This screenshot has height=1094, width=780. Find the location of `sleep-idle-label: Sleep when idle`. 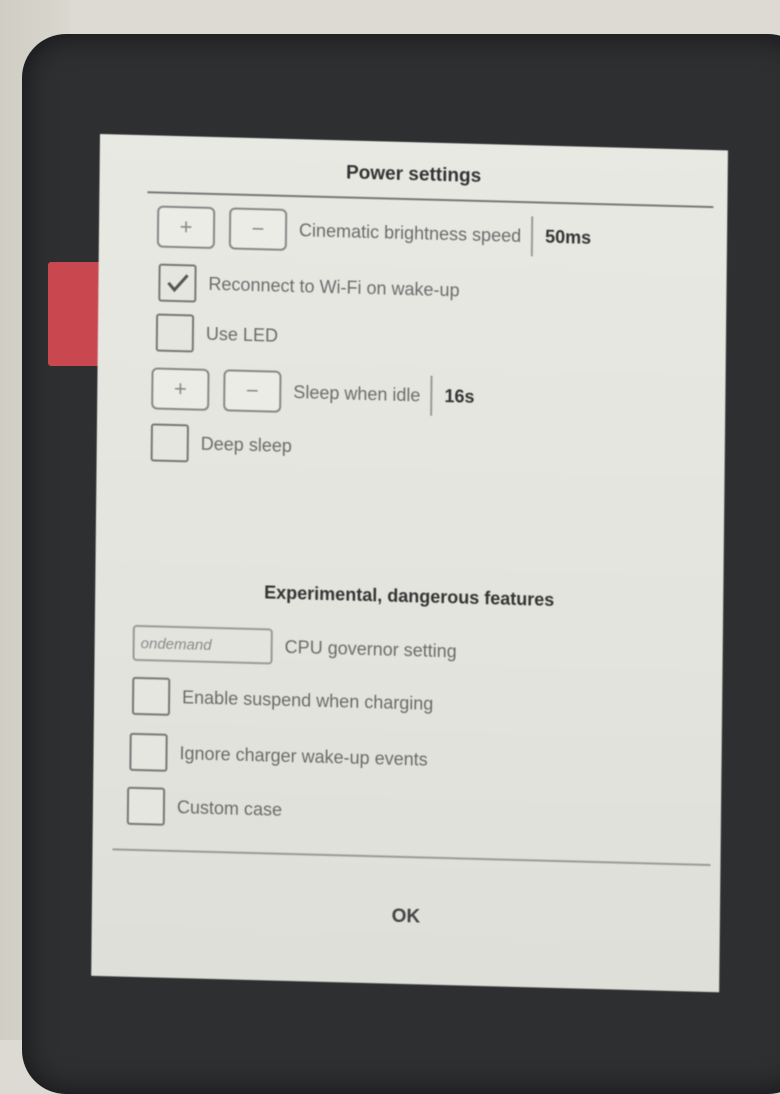

sleep-idle-label: Sleep when idle is located at coordinates (357, 393).